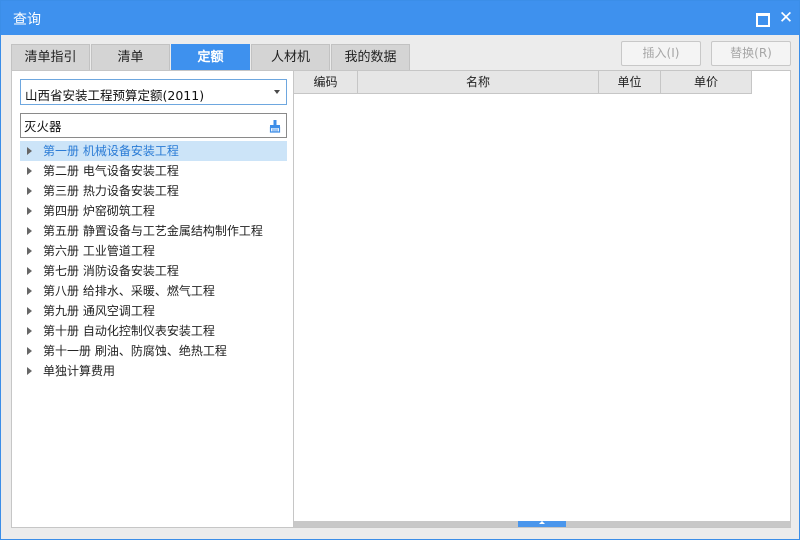 This screenshot has width=800, height=540. I want to click on tree-item-label: 第十册 自动化控制仪表安装工程, so click(129, 331).